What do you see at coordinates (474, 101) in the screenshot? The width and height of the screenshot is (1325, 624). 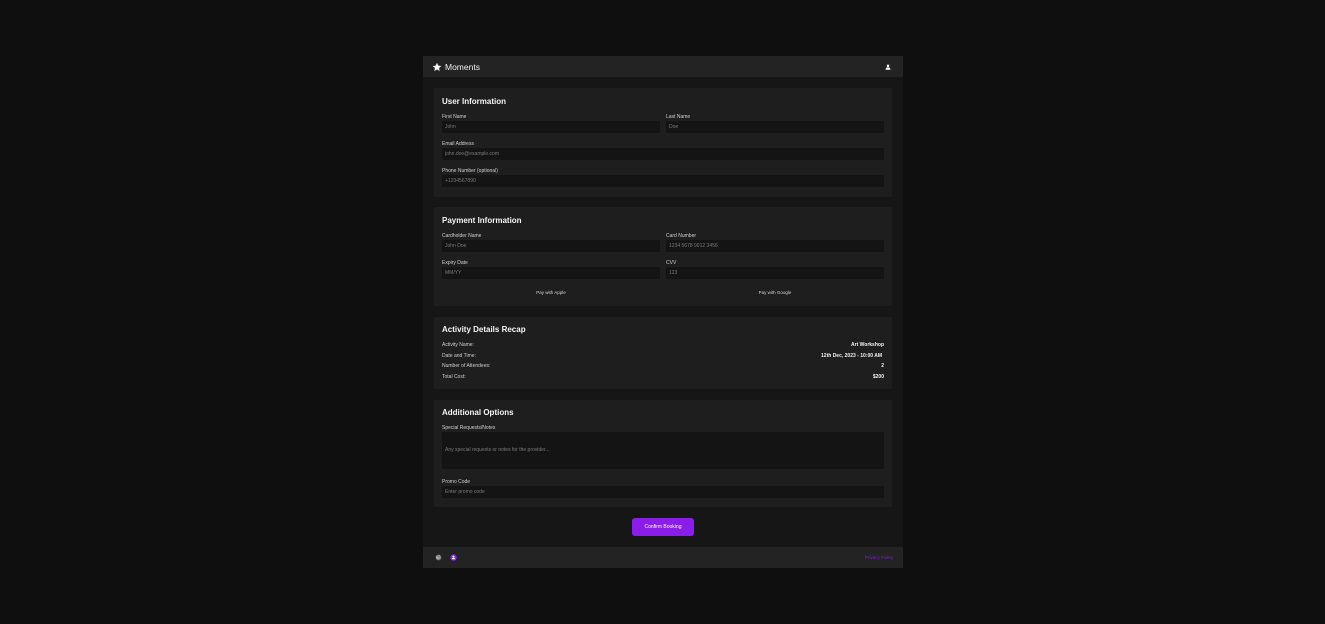 I see `user-information-title: User Information` at bounding box center [474, 101].